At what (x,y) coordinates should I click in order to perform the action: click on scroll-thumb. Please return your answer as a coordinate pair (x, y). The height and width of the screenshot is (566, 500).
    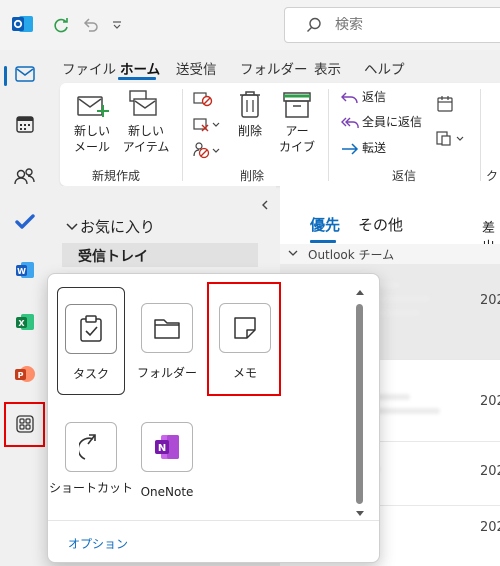
    Looking at the image, I should click on (359, 404).